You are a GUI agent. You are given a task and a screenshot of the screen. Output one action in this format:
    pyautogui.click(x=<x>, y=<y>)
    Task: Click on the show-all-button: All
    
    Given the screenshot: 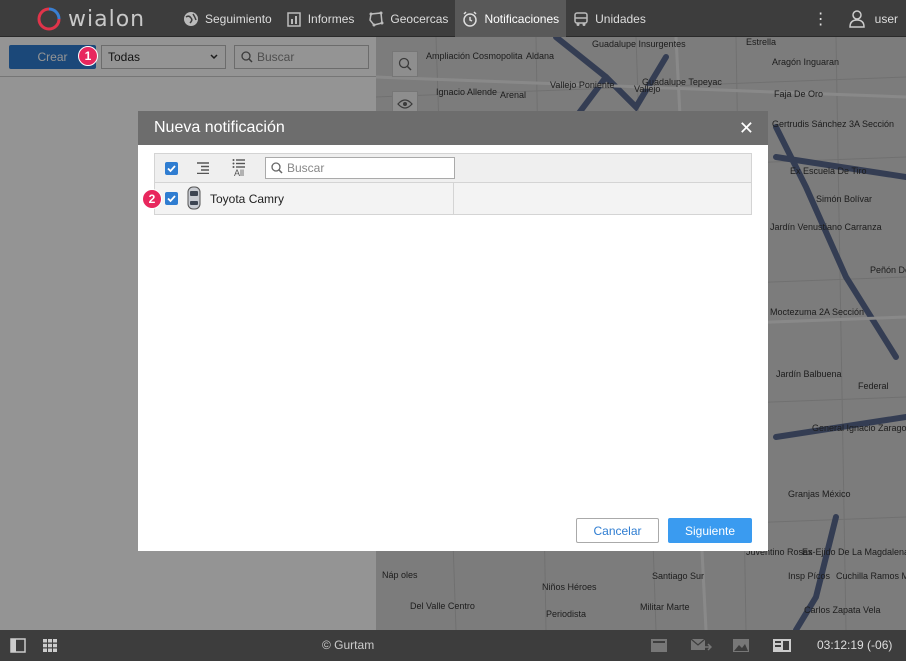 What is the action you would take?
    pyautogui.click(x=239, y=168)
    